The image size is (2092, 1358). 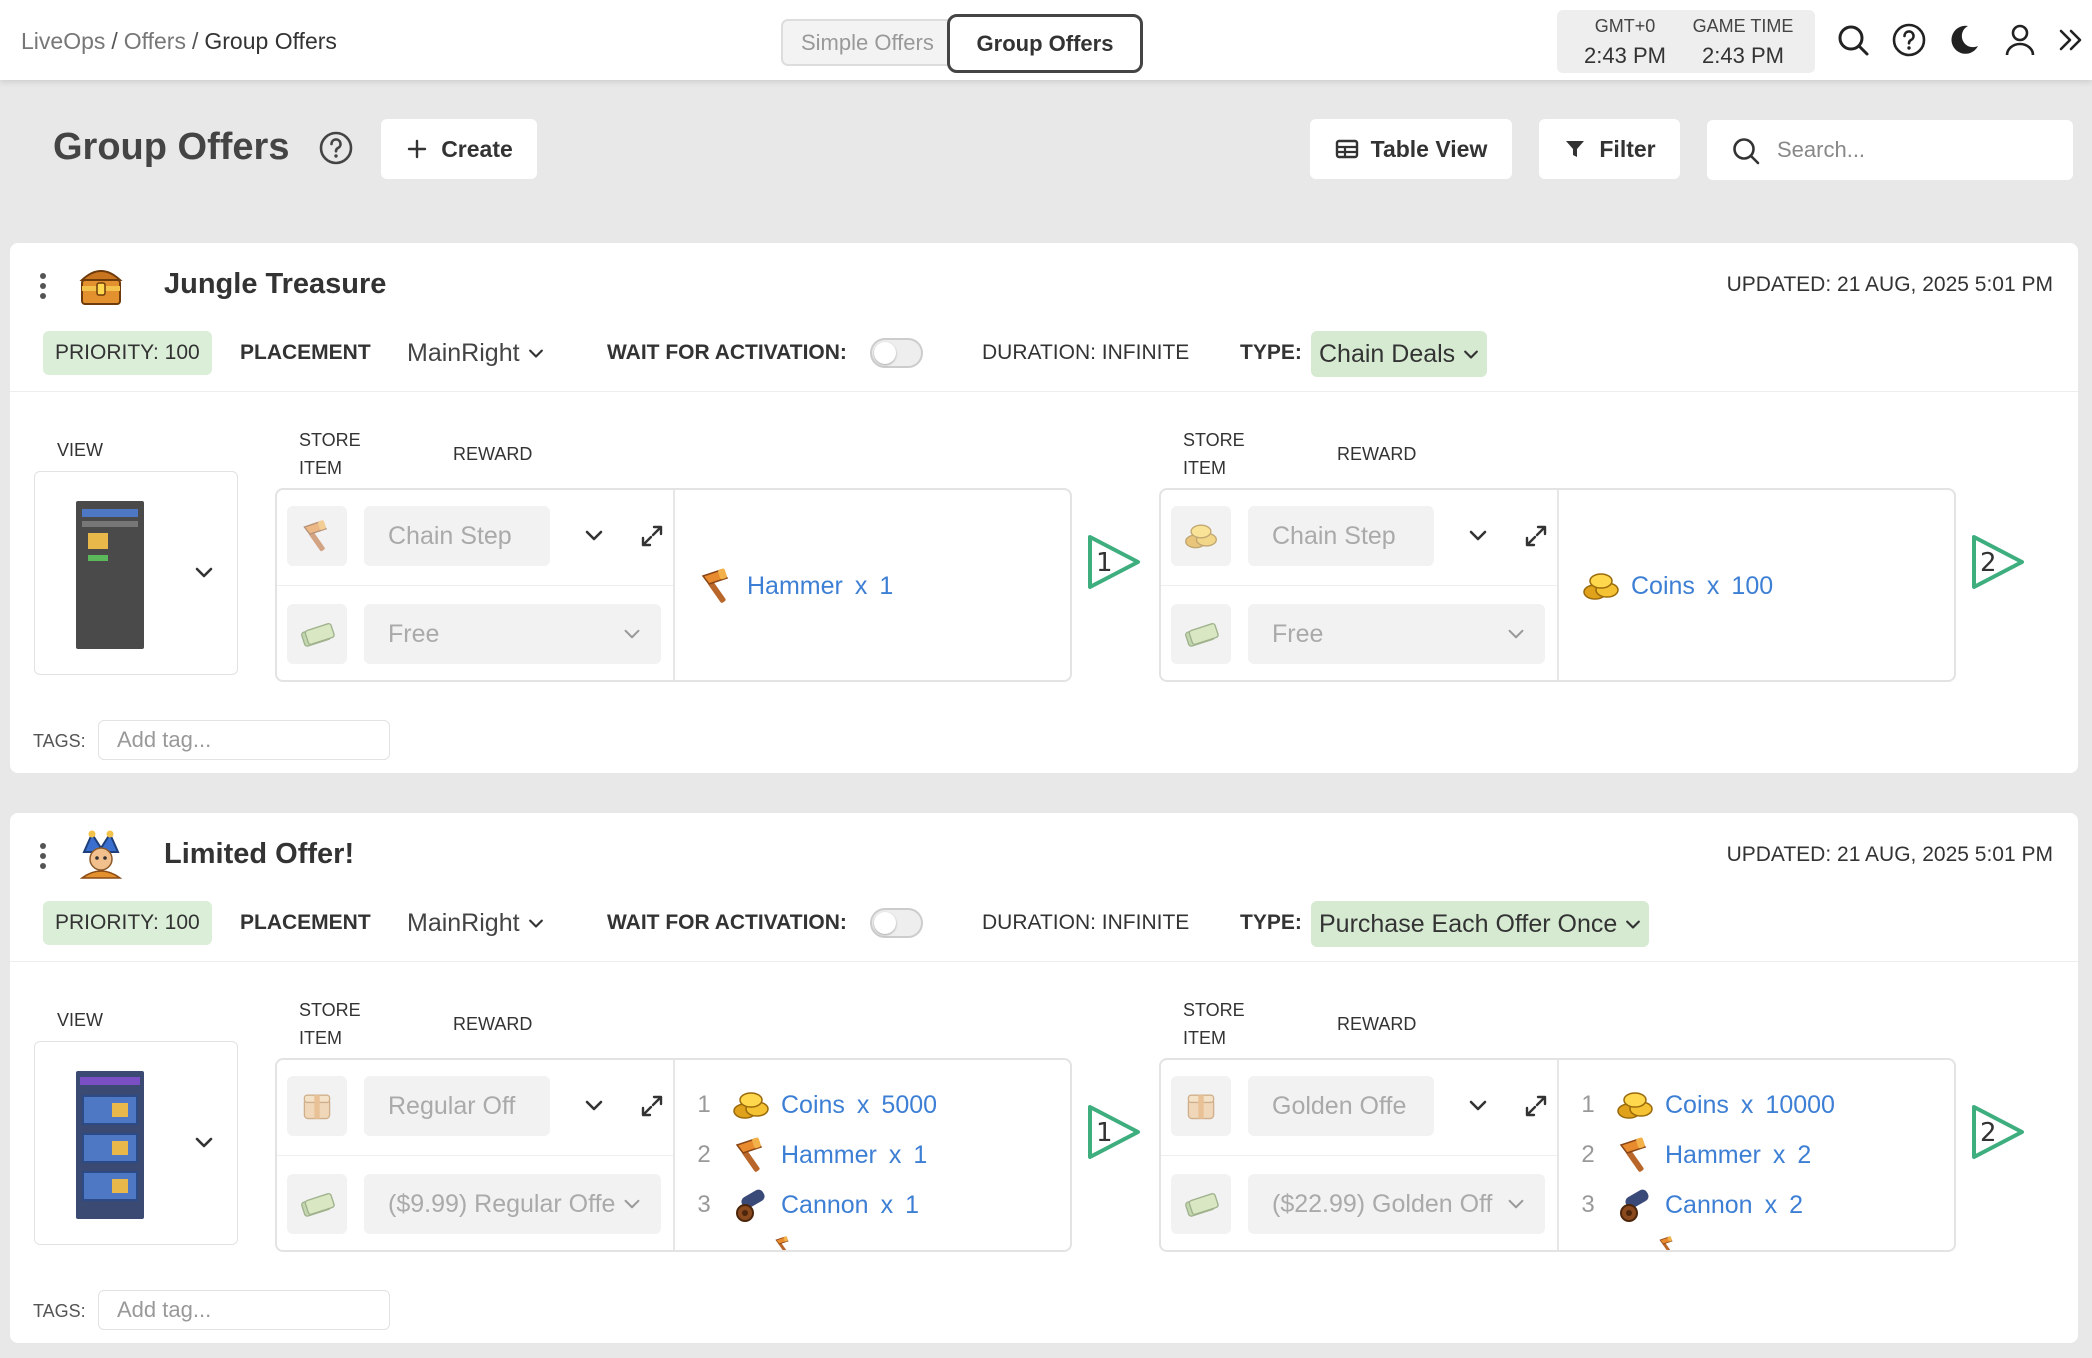 What do you see at coordinates (1743, 55) in the screenshot?
I see `game-time: 2:43 PM` at bounding box center [1743, 55].